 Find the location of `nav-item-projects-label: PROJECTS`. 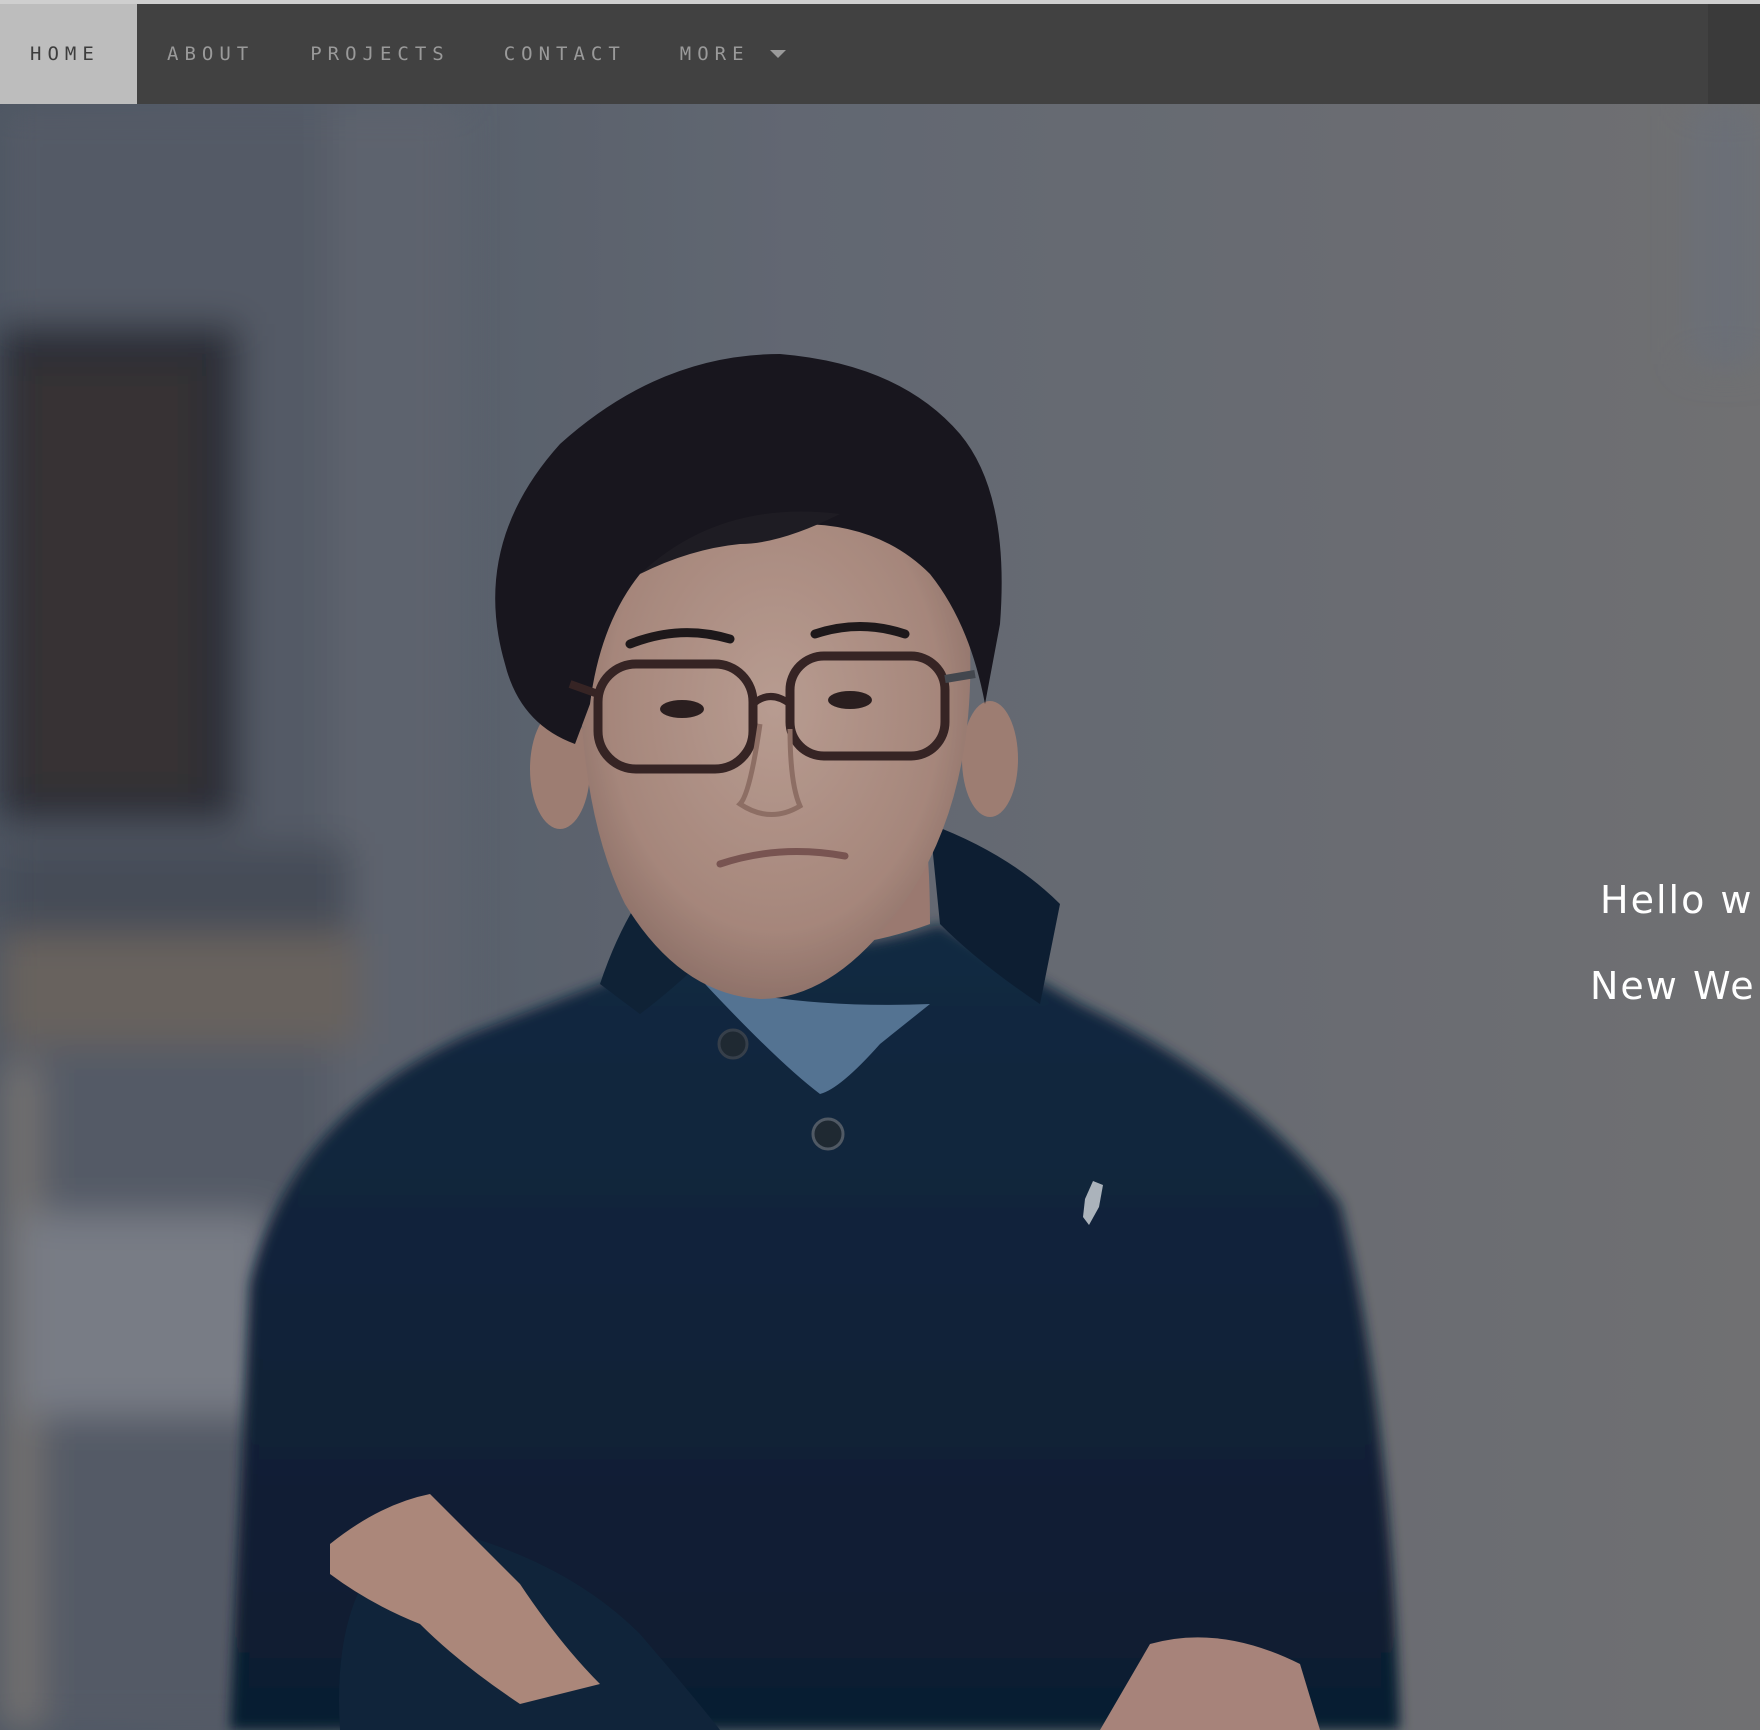

nav-item-projects-label: PROJECTS is located at coordinates (380, 54).